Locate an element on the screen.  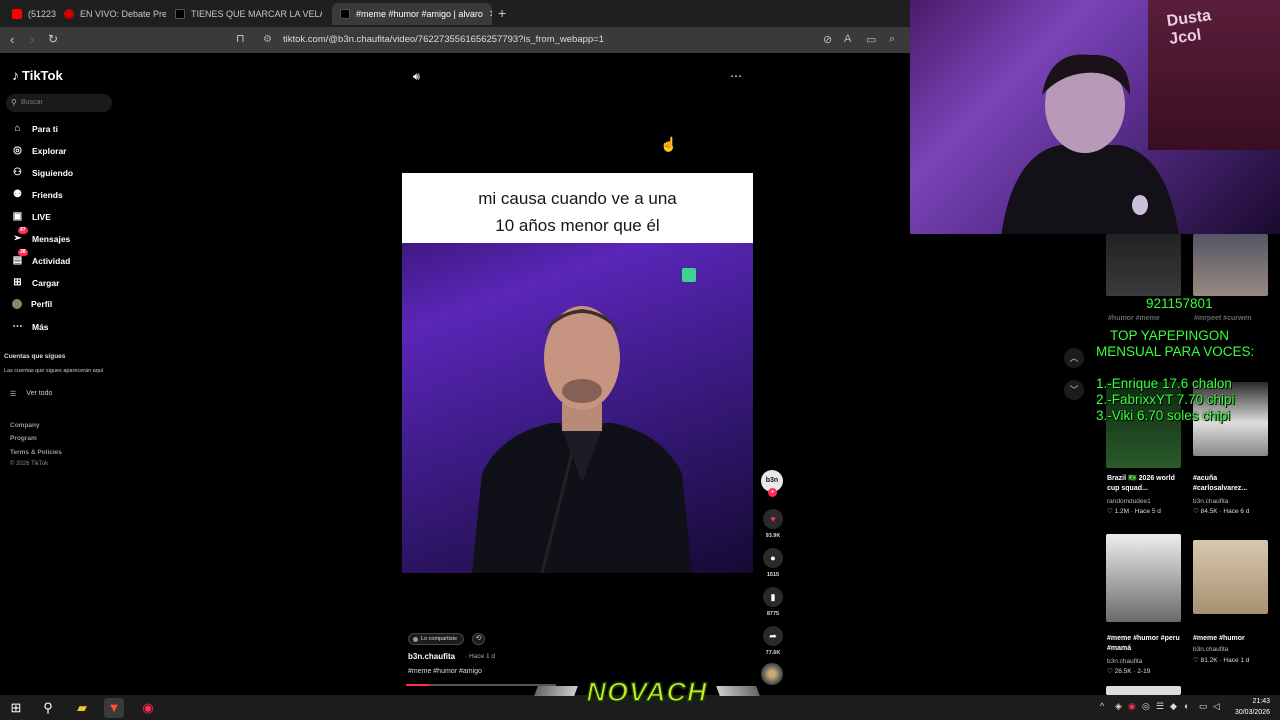
site-info-icon: ⚙ is located at coordinates (267, 40).